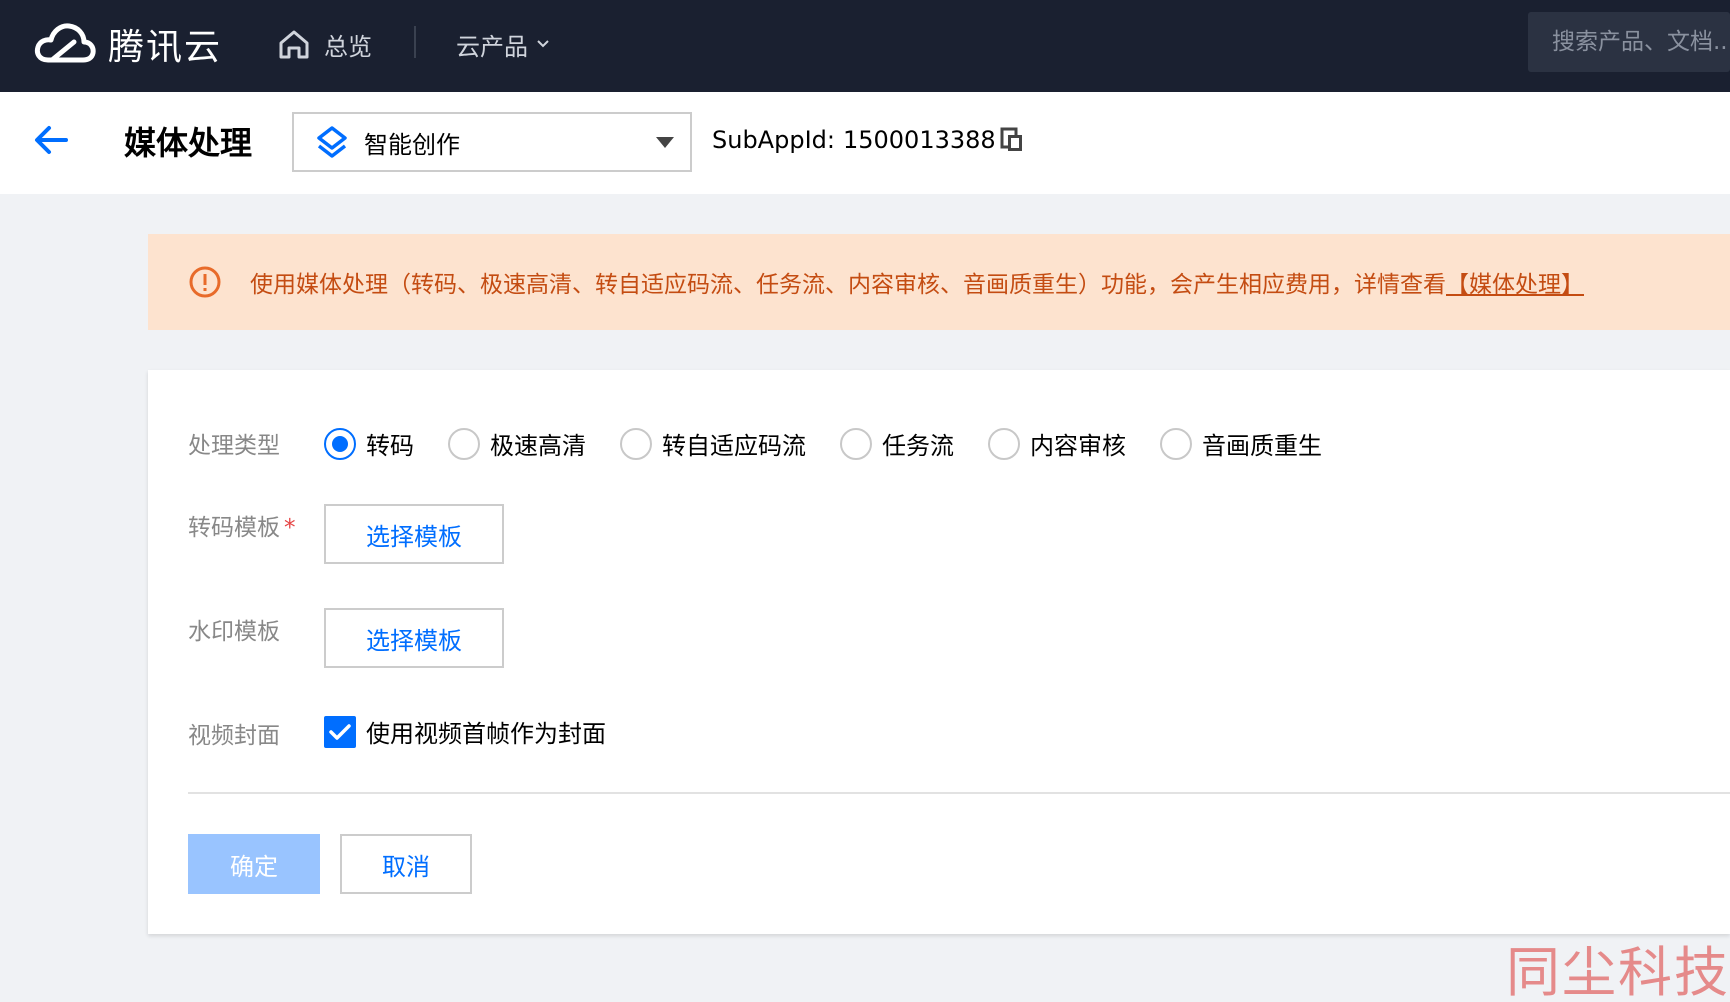 The width and height of the screenshot is (1730, 1002). I want to click on subappid-display: SubAppId: 1500013388, so click(868, 140).